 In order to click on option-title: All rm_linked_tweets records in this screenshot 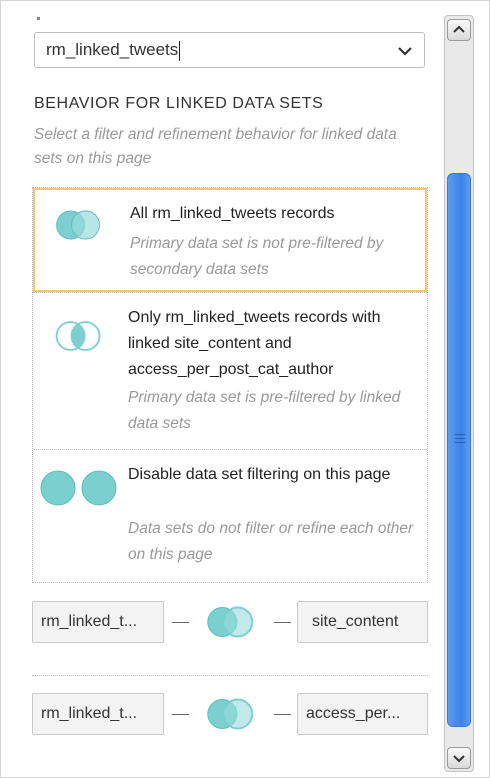, I will do `click(232, 213)`.